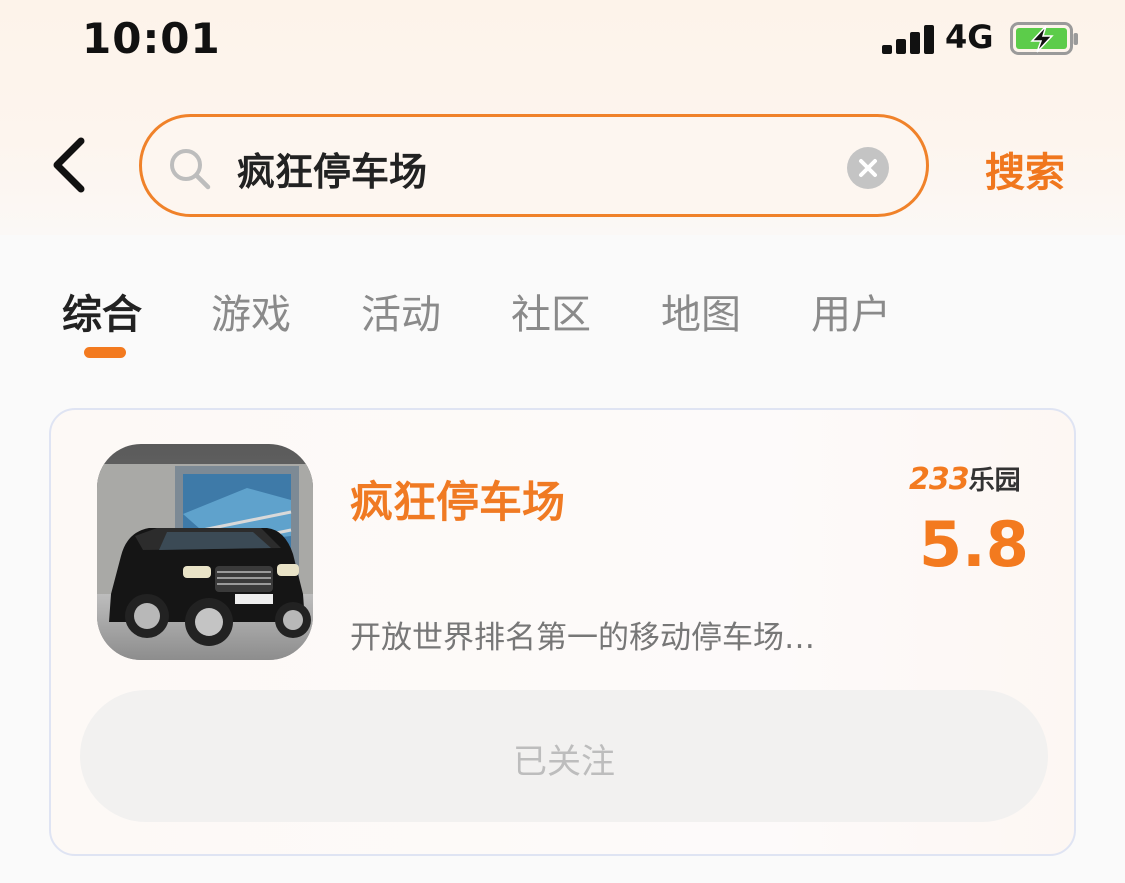 The image size is (1125, 883). What do you see at coordinates (457, 499) in the screenshot?
I see `app-title: 疯狂停车场` at bounding box center [457, 499].